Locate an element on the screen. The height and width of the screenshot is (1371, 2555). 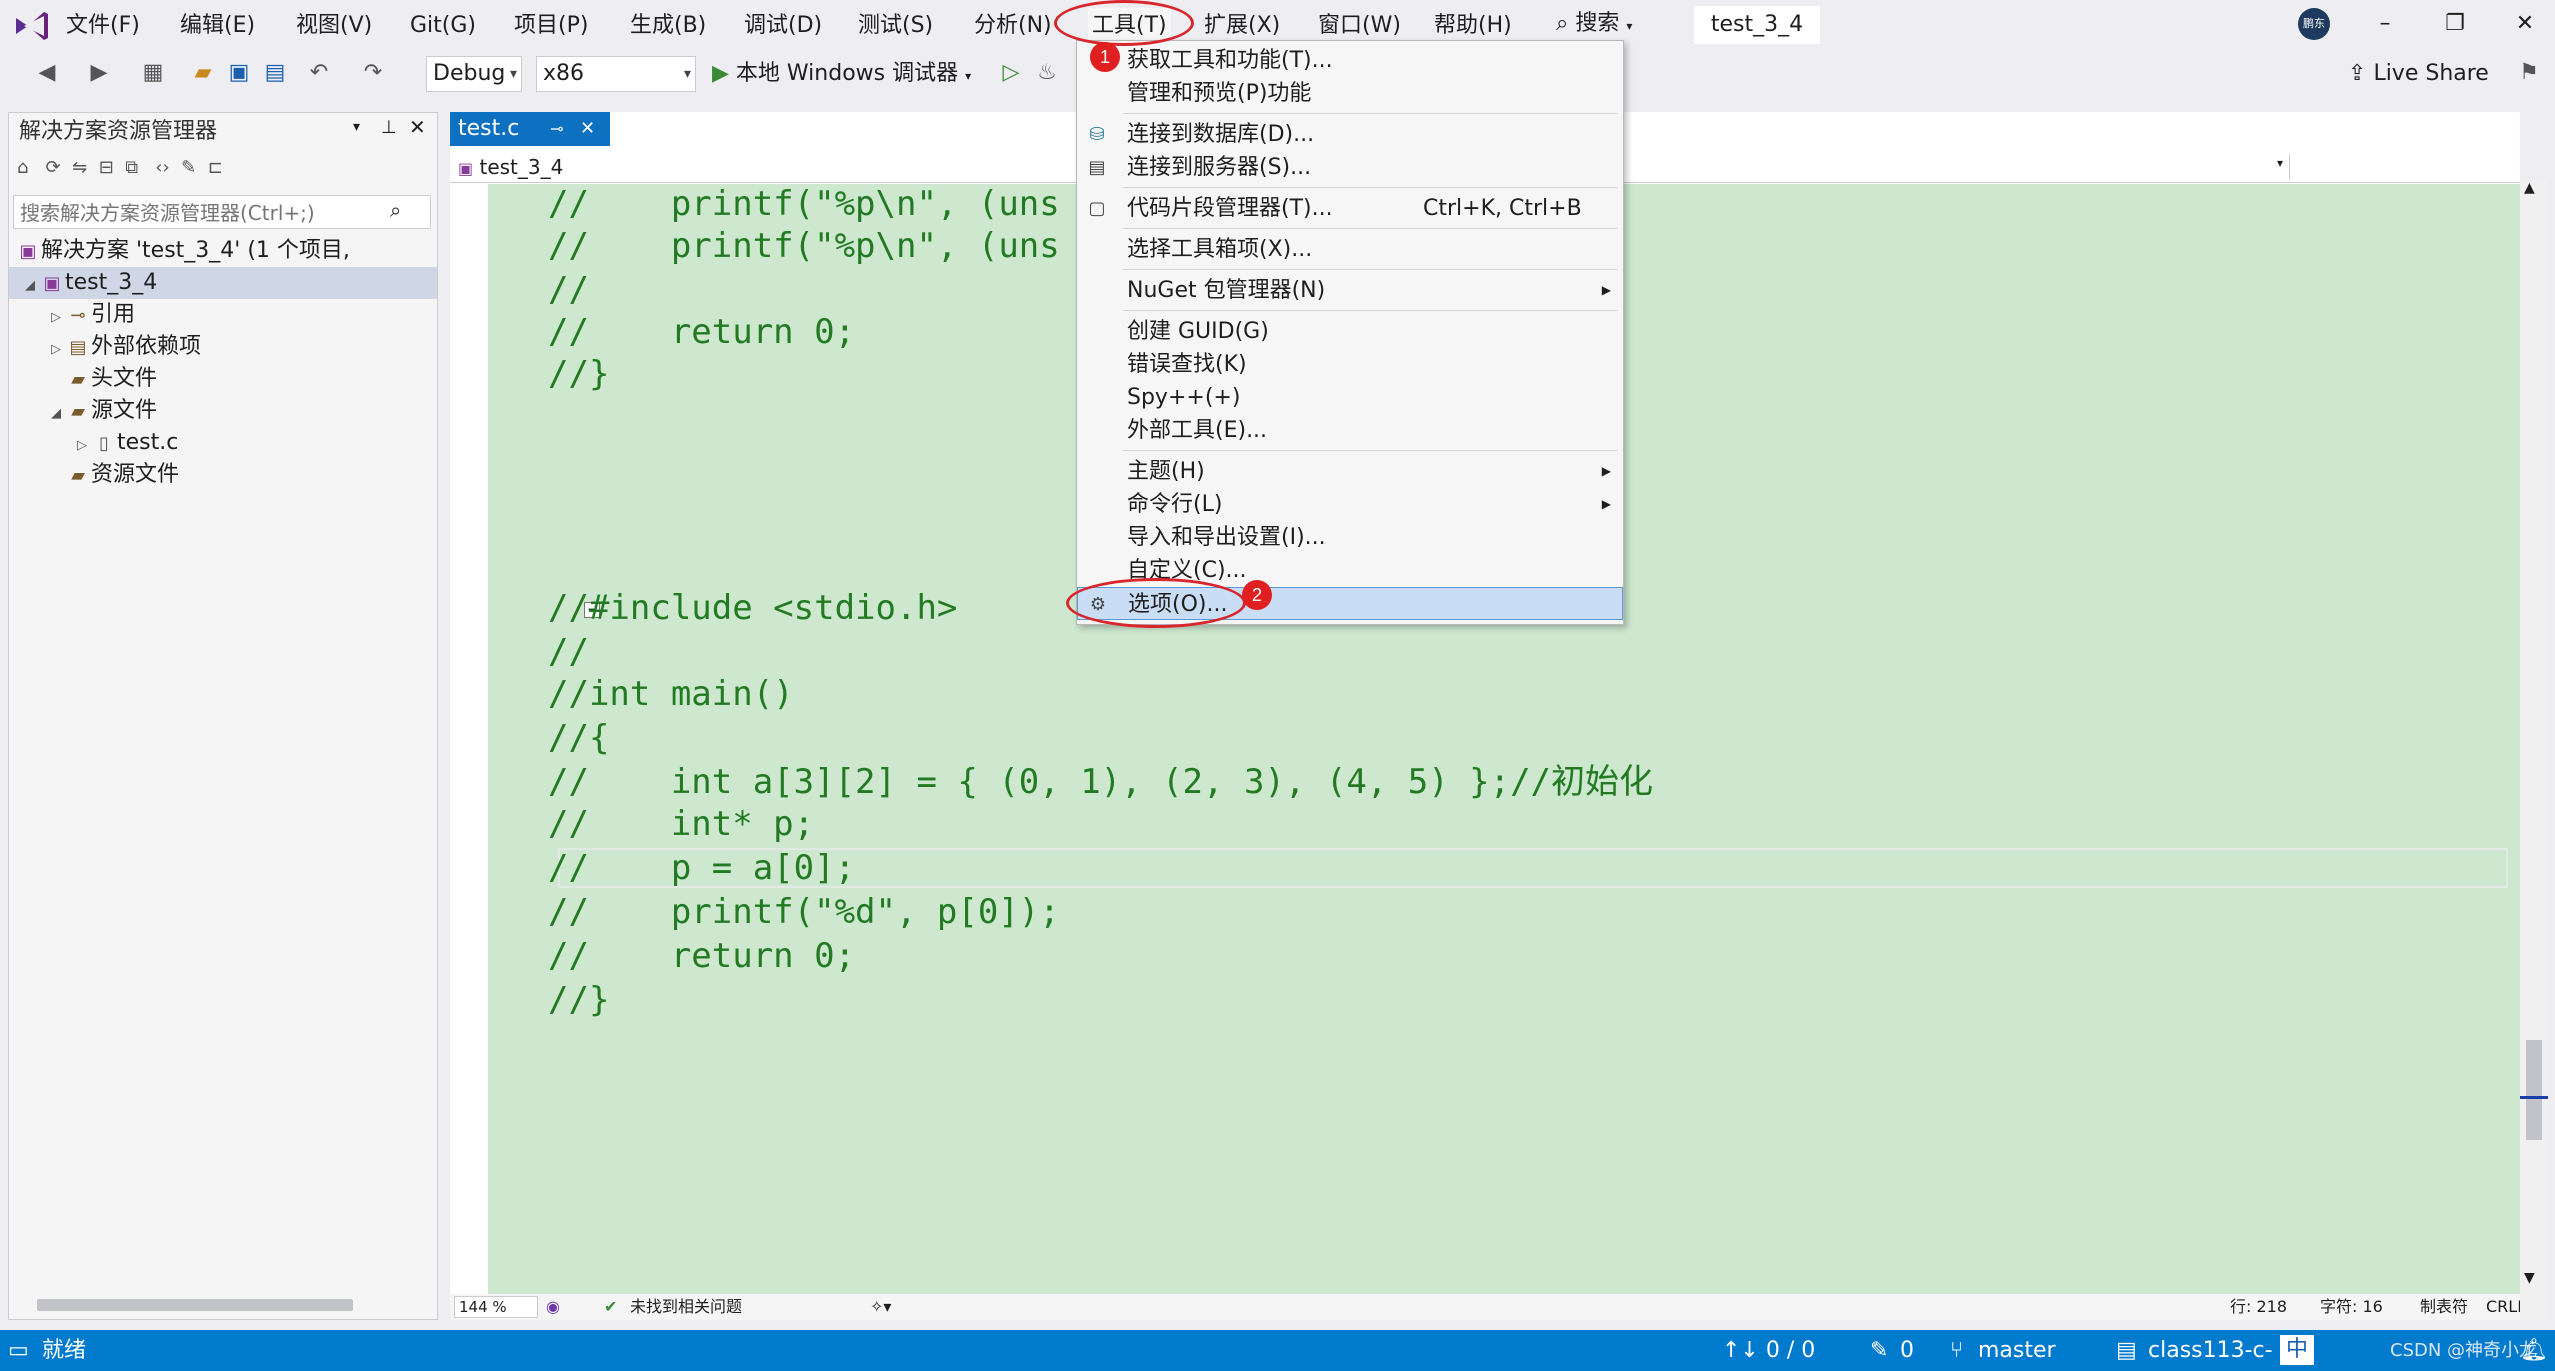
avatar: 鹏东 is located at coordinates (2314, 24).